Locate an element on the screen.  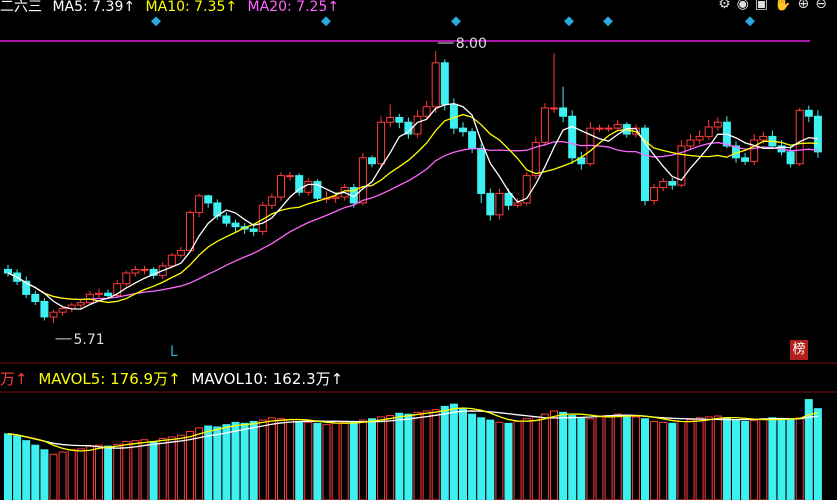
ranking-badge: 榜 is located at coordinates (799, 350).